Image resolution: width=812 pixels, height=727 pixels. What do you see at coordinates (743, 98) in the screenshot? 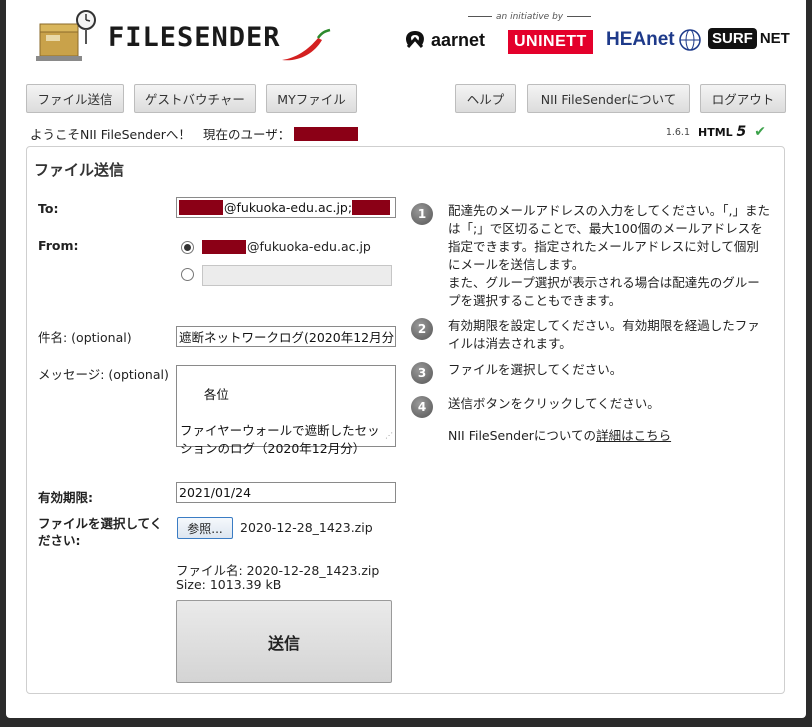
I see `nav-logout-button: ログアウト` at bounding box center [743, 98].